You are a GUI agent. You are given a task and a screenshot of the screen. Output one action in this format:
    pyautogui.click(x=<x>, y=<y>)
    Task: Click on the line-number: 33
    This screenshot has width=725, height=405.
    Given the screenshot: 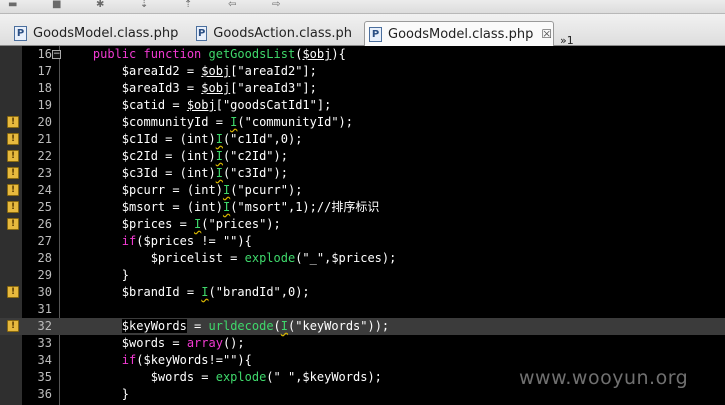 What is the action you would take?
    pyautogui.click(x=44, y=343)
    